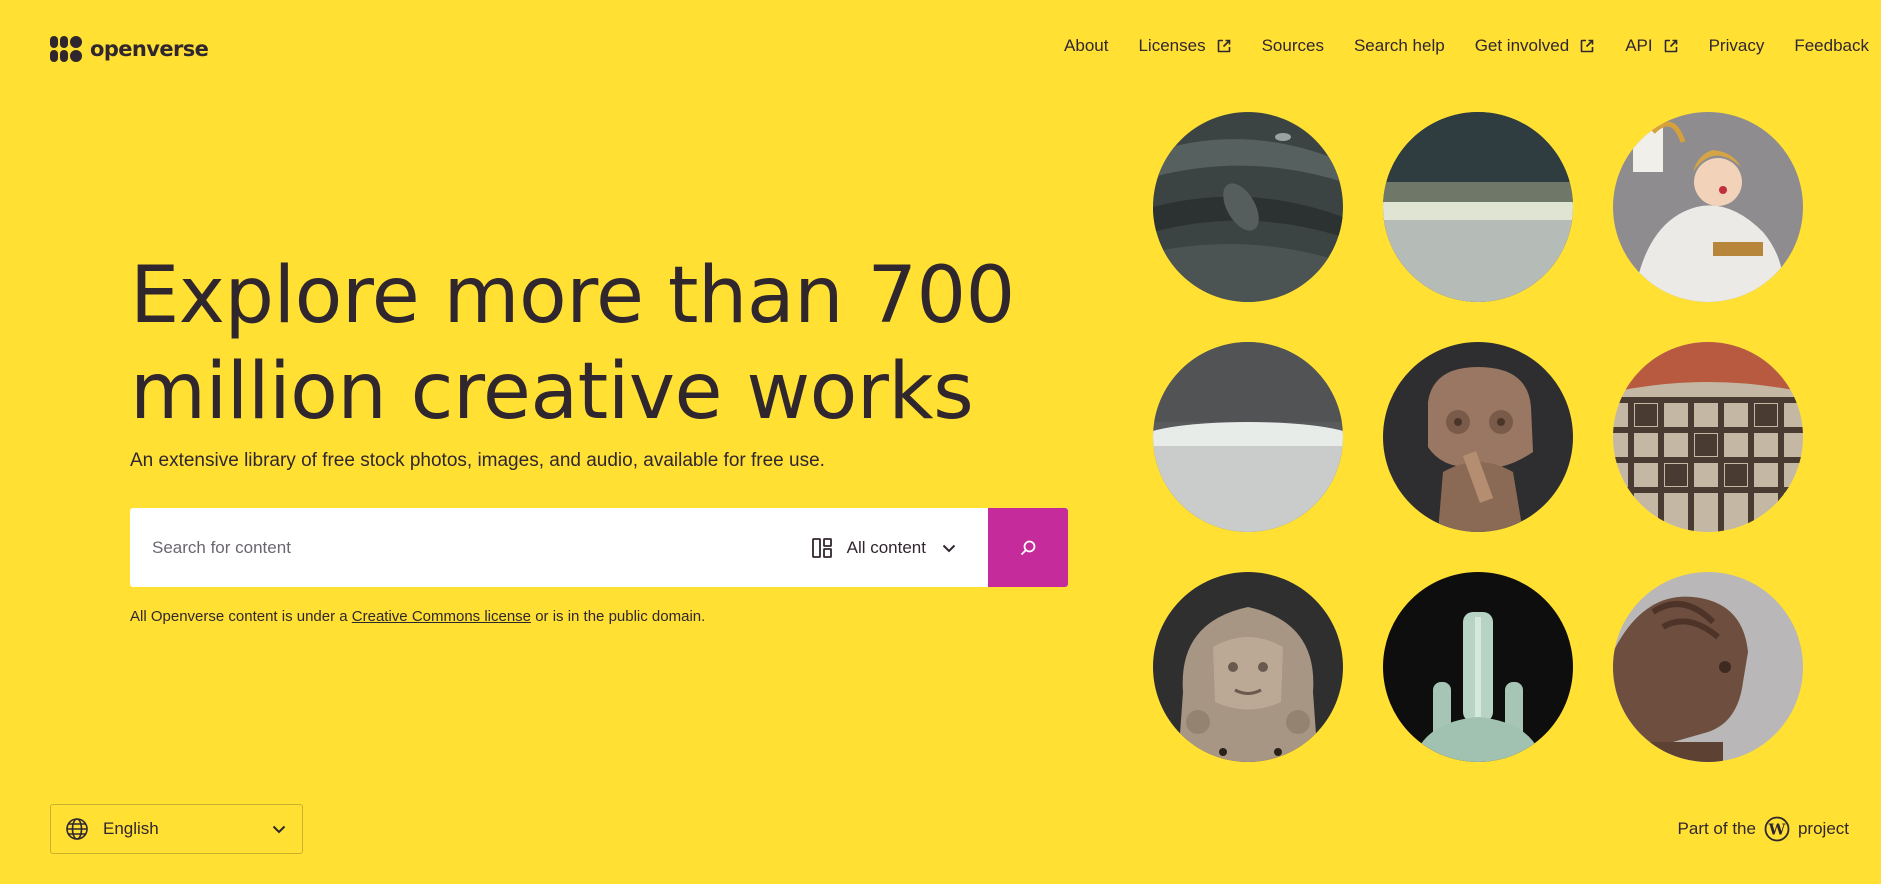 The image size is (1881, 884). I want to click on nav-link-get-involved: Get involved, so click(1535, 46).